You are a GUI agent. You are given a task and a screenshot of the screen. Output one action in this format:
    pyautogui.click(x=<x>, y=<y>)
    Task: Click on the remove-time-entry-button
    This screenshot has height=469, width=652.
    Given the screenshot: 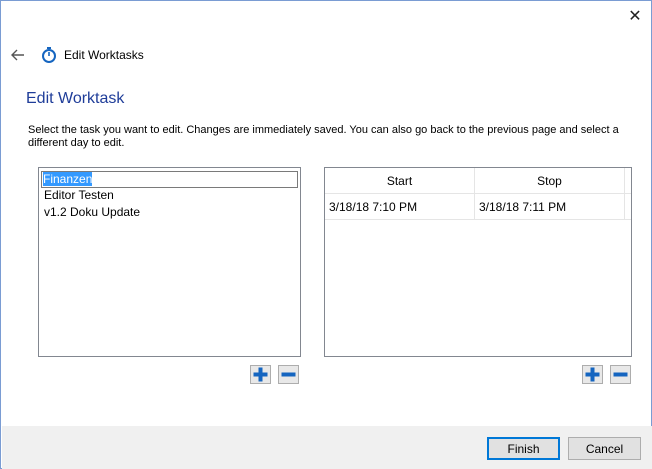 What is the action you would take?
    pyautogui.click(x=620, y=374)
    